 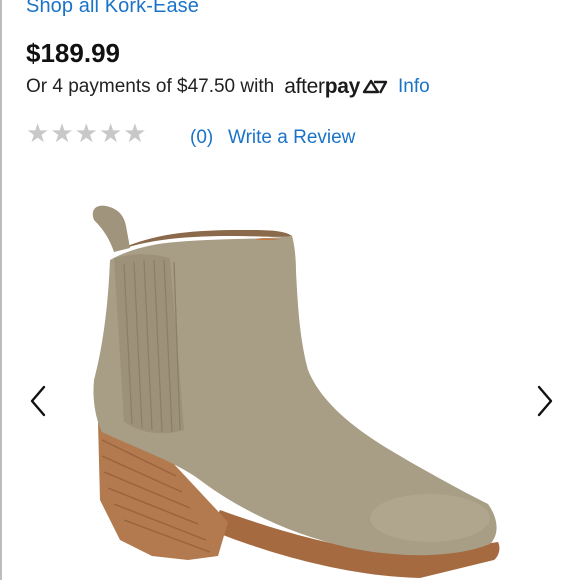 I want to click on rating-stars: ★ ★ ★ ★ ★, so click(x=86, y=133).